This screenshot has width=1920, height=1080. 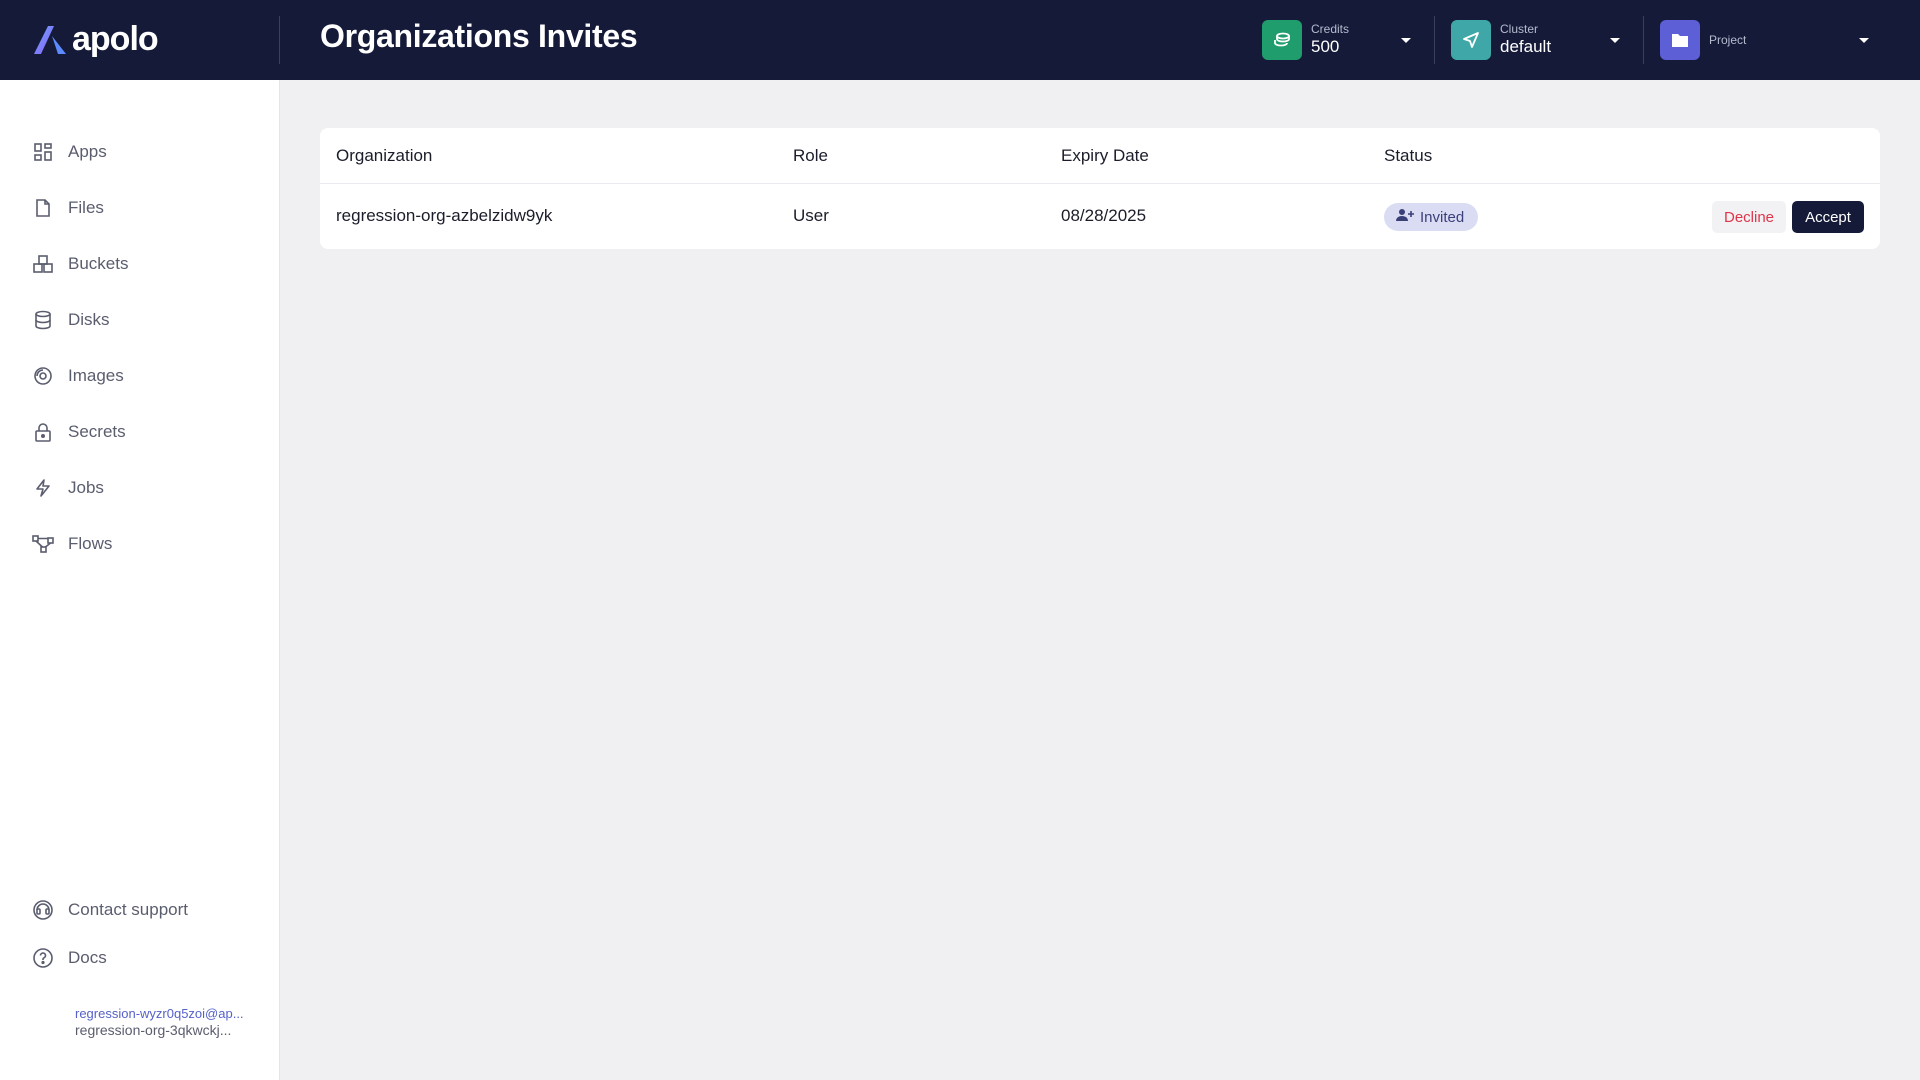 What do you see at coordinates (384, 155) in the screenshot?
I see `column-header-organization: Organization` at bounding box center [384, 155].